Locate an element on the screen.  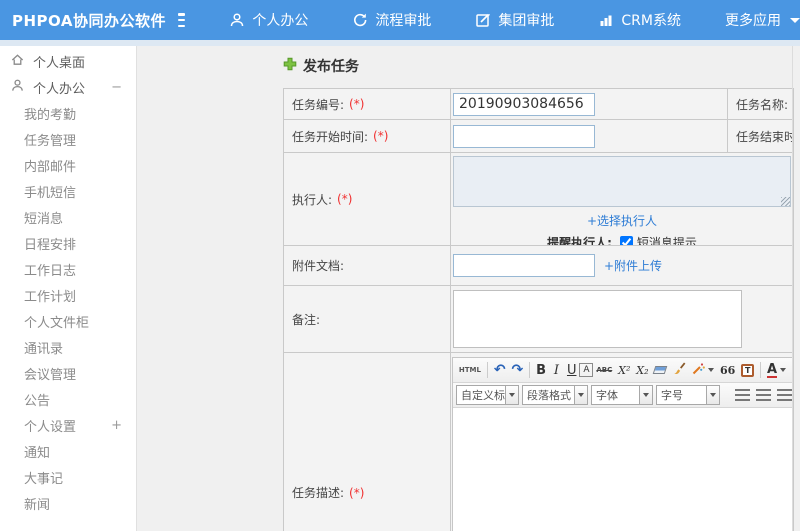
required-mark: (*) is located at coordinates (345, 199).